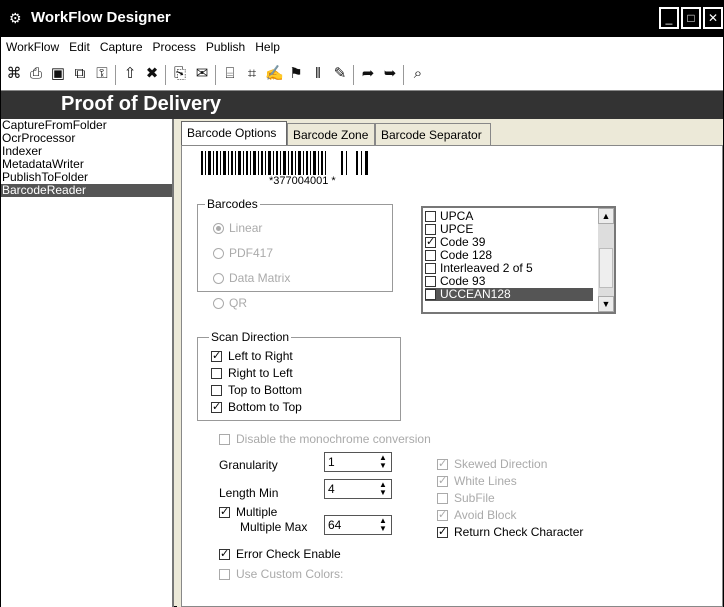 Image resolution: width=724 pixels, height=607 pixels. What do you see at coordinates (492, 464) in the screenshot?
I see `checkbox-skewed-direction: Skewed Direction` at bounding box center [492, 464].